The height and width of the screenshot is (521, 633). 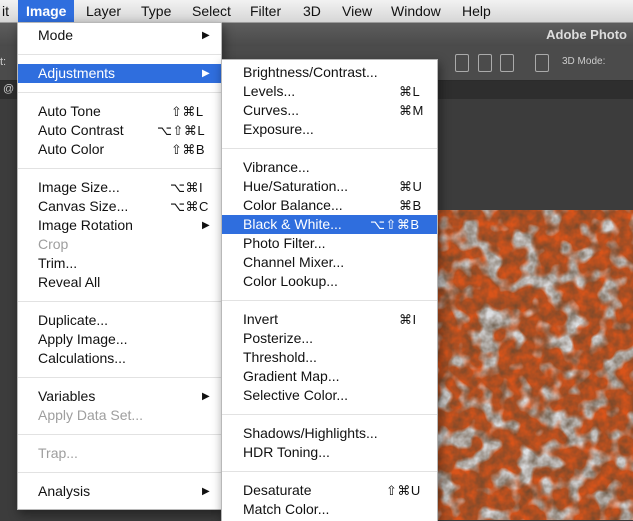 What do you see at coordinates (329, 319) in the screenshot?
I see `menu-item-invert: Invert ⌘I` at bounding box center [329, 319].